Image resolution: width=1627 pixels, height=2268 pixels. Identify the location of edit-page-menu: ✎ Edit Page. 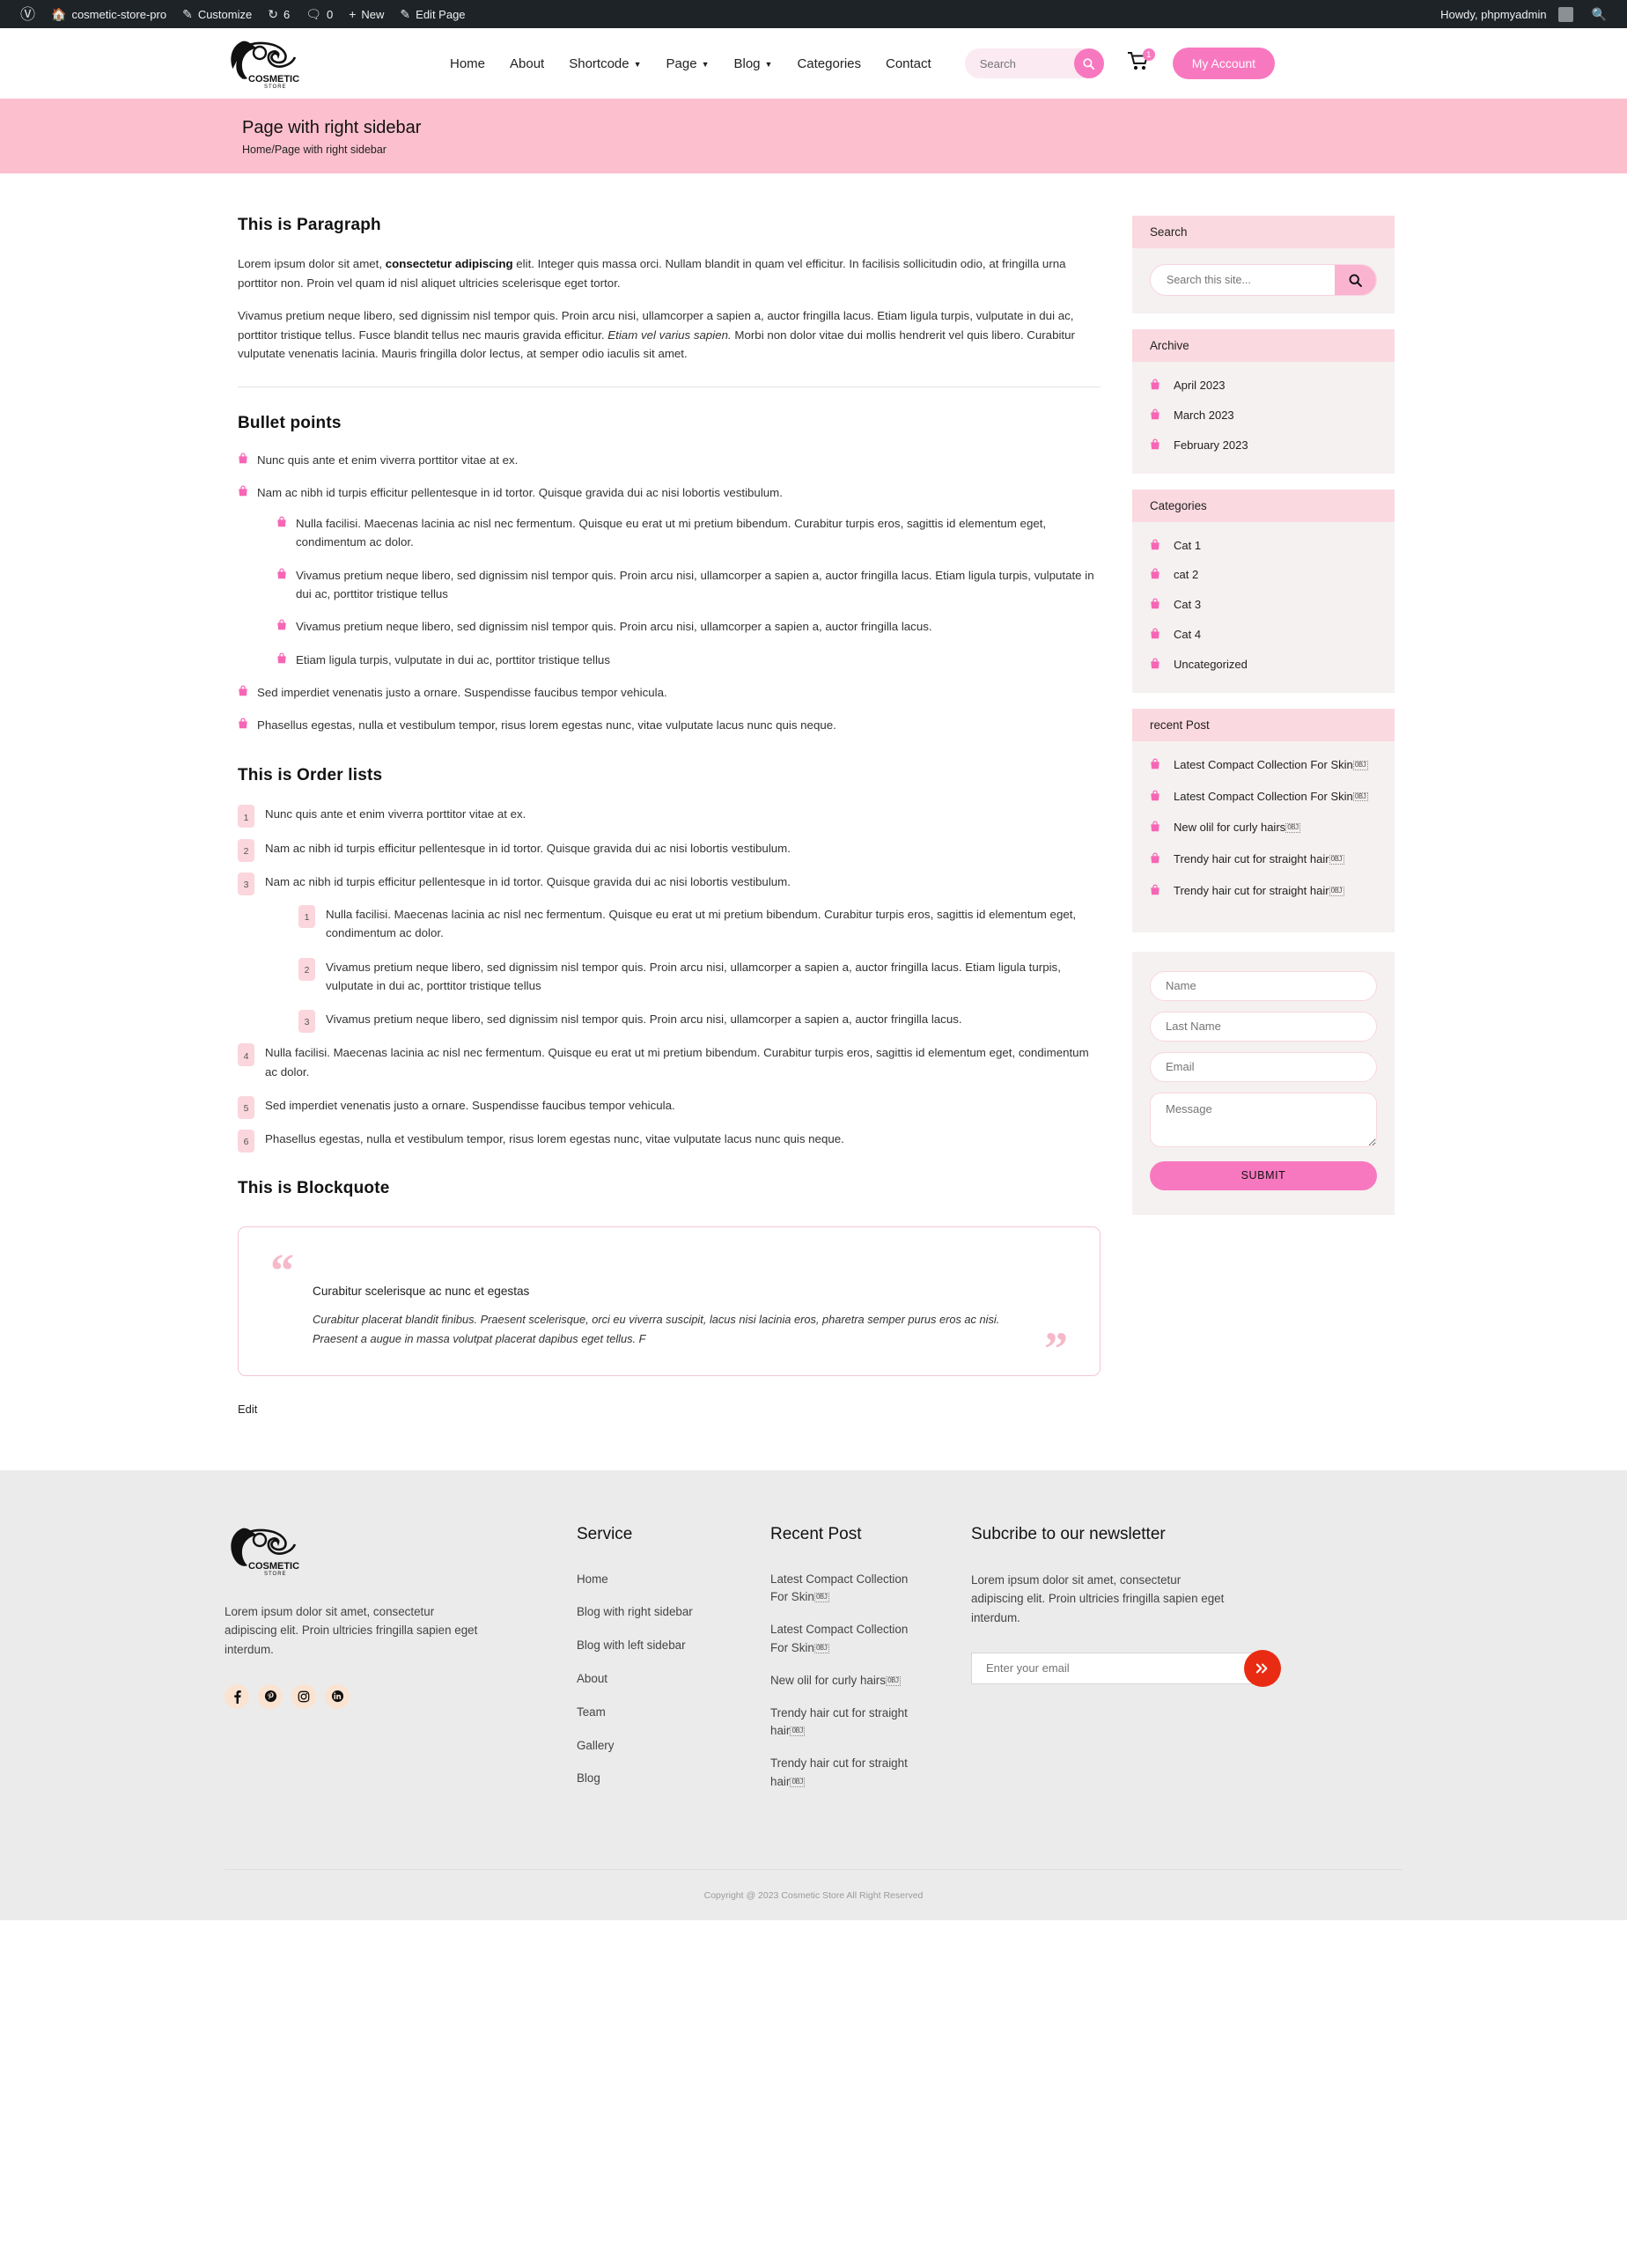
(432, 14).